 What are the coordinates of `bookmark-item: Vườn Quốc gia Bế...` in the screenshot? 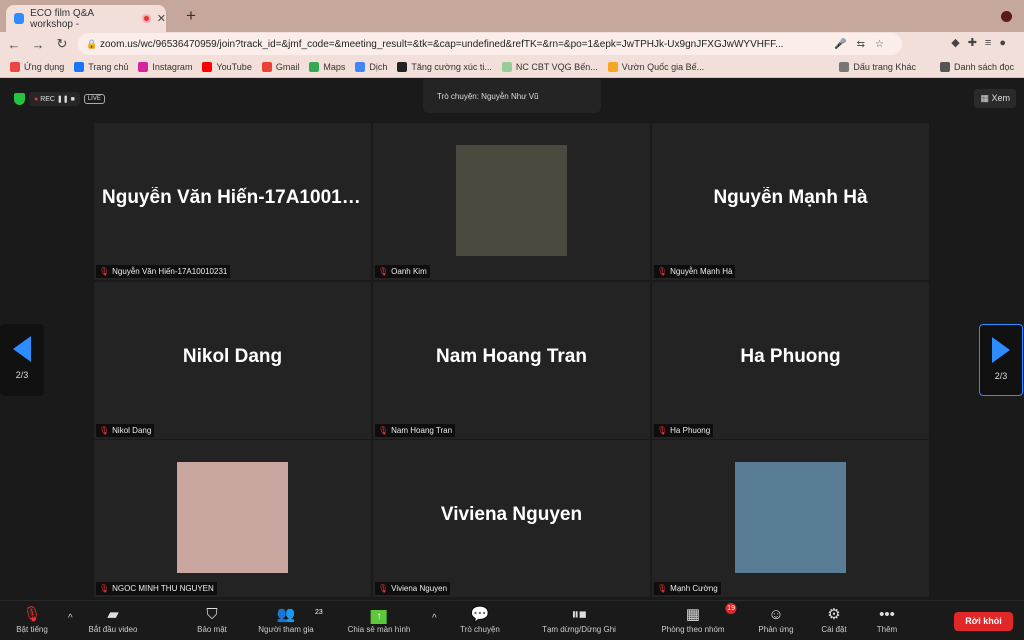 It's located at (656, 66).